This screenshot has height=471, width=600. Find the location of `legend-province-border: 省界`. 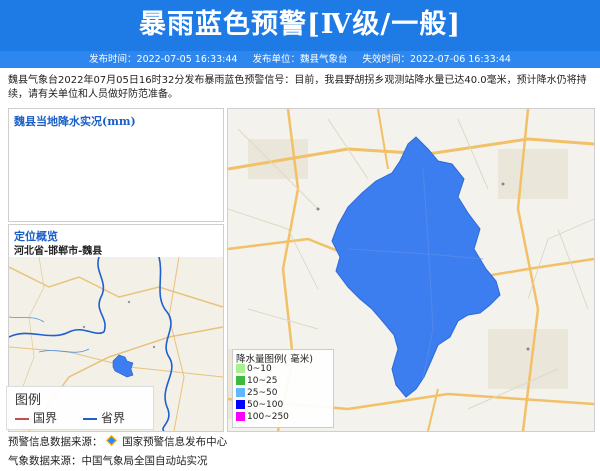

legend-province-border: 省界 is located at coordinates (104, 417).